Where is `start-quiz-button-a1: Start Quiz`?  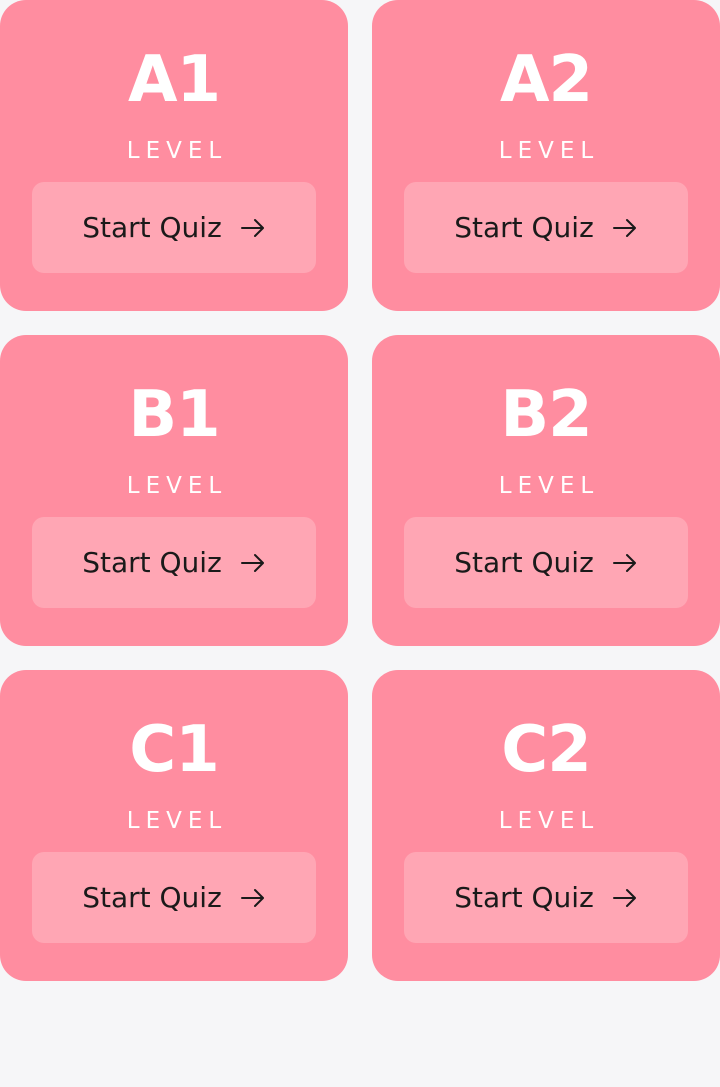
start-quiz-button-a1: Start Quiz is located at coordinates (174, 227).